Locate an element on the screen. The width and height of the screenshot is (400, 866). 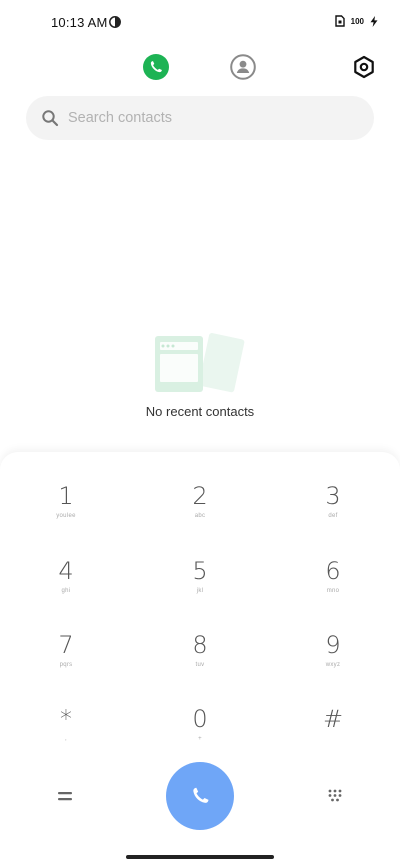
empty-state-message: No recent contacts is located at coordinates (200, 411).